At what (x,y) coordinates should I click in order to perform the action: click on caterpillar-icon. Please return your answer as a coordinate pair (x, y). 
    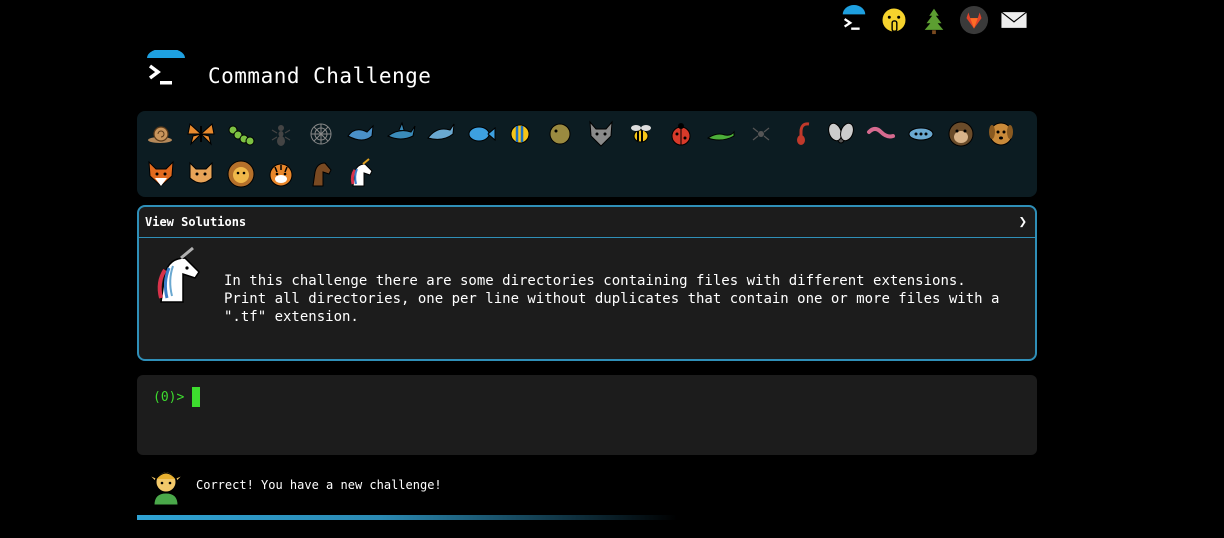
    Looking at the image, I should click on (241, 134).